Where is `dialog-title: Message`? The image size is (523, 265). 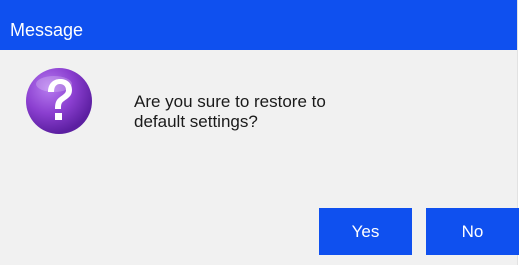
dialog-title: Message is located at coordinates (47, 30).